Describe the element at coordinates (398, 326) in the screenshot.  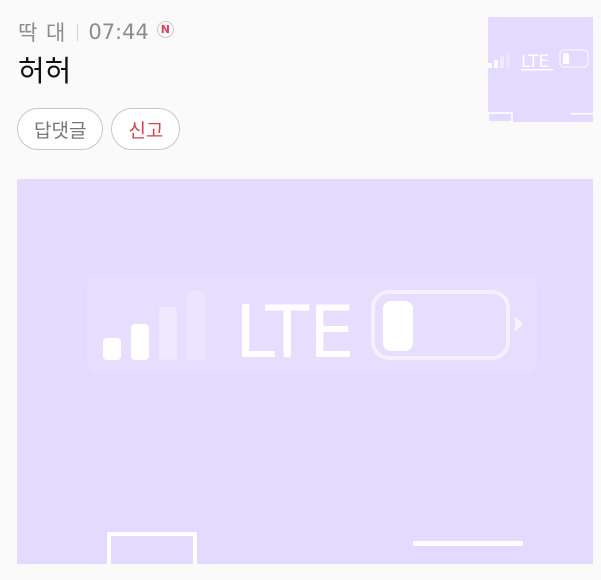
I see `battery-level-icon` at that location.